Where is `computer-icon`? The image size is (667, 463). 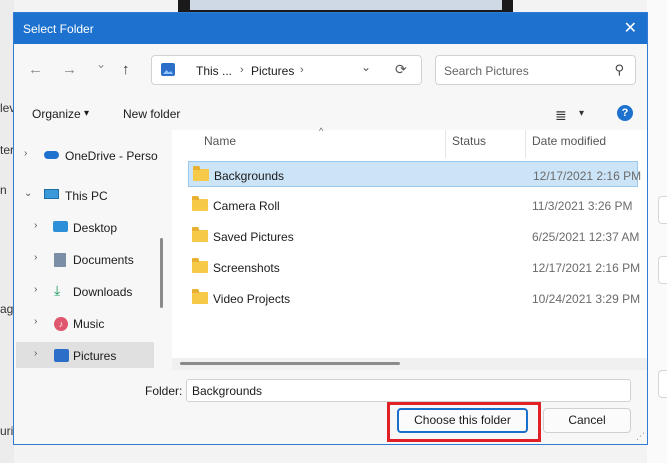
computer-icon is located at coordinates (51, 194).